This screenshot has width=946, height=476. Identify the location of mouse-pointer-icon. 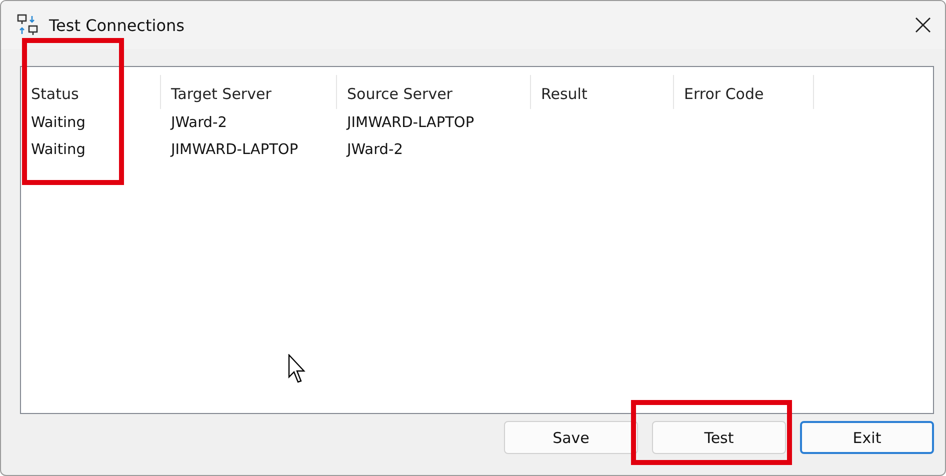
(298, 369).